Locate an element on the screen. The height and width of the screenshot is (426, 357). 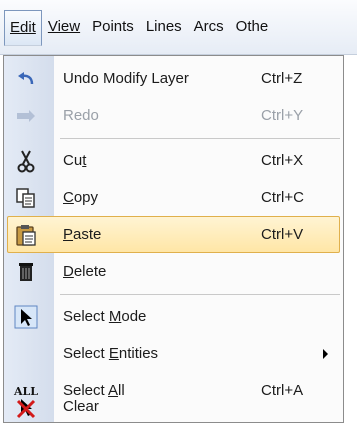
menubar-other: Othe is located at coordinates (252, 27).